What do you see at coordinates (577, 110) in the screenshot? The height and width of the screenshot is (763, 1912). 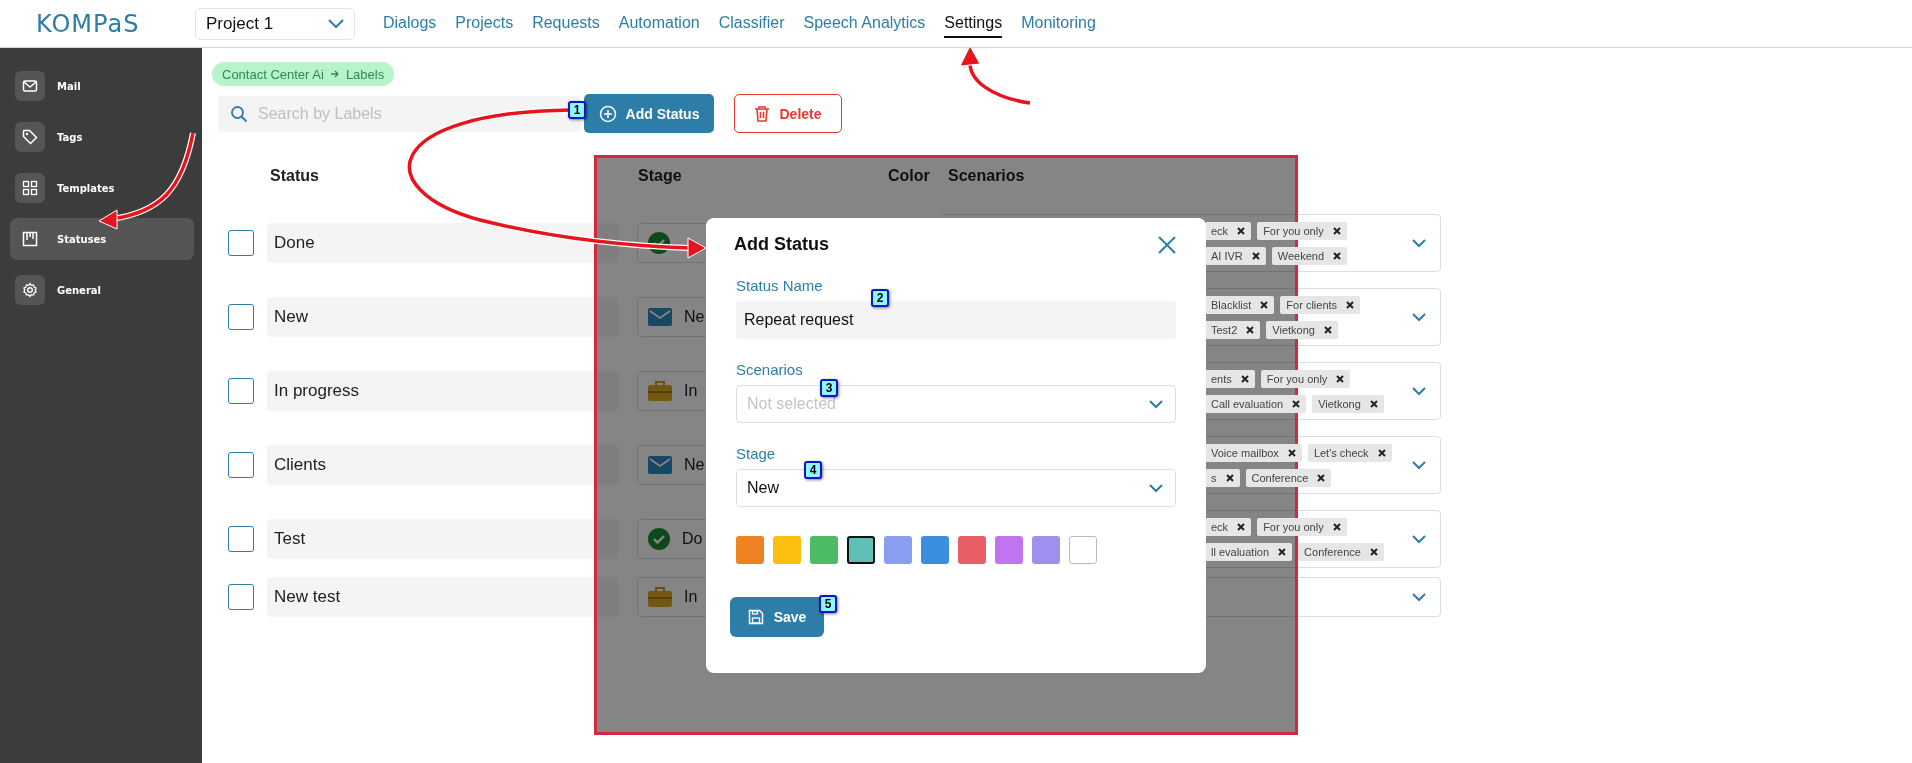 I see `step-badge: 1` at bounding box center [577, 110].